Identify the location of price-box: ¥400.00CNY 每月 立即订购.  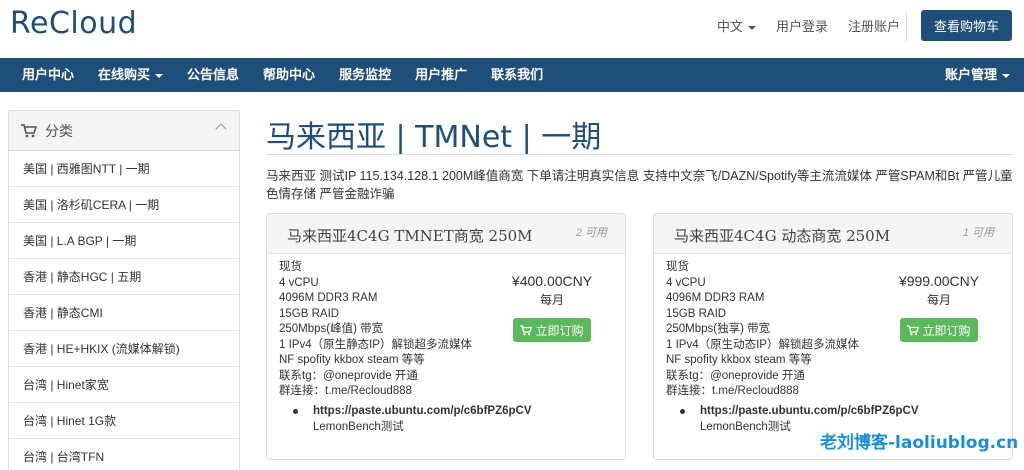
(552, 307).